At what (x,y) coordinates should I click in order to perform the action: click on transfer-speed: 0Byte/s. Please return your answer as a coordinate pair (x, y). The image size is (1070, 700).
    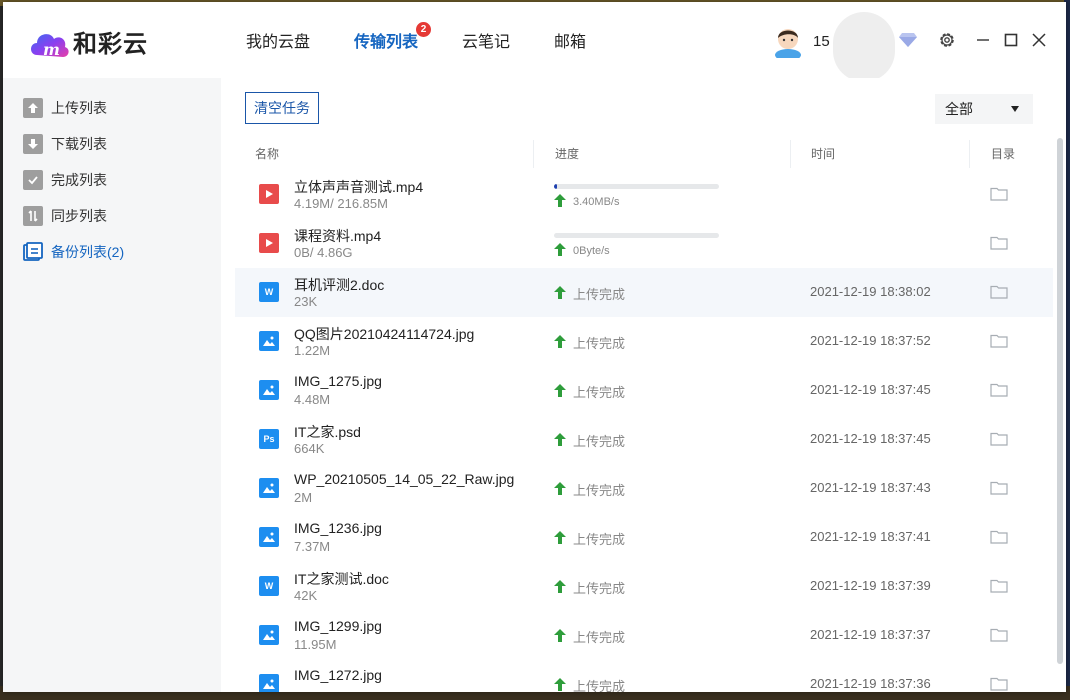
    Looking at the image, I should click on (582, 251).